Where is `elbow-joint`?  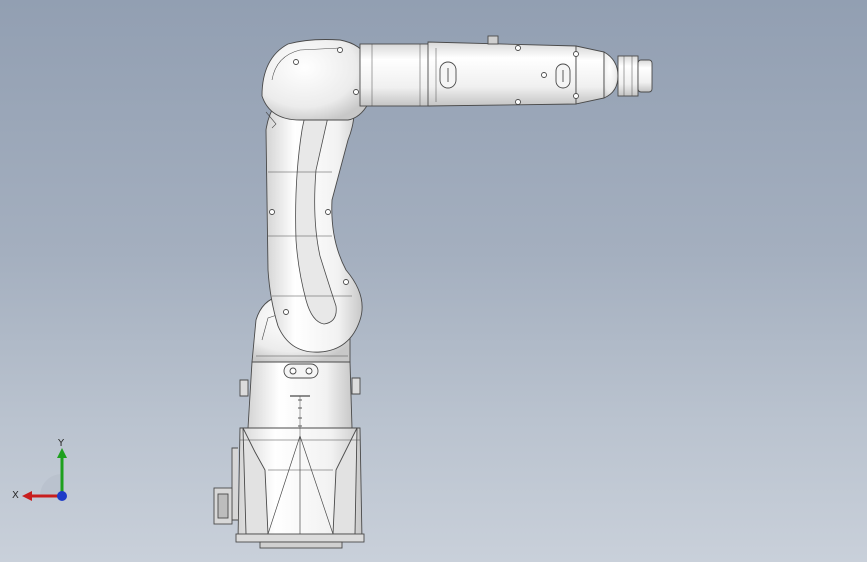 elbow-joint is located at coordinates (315, 84).